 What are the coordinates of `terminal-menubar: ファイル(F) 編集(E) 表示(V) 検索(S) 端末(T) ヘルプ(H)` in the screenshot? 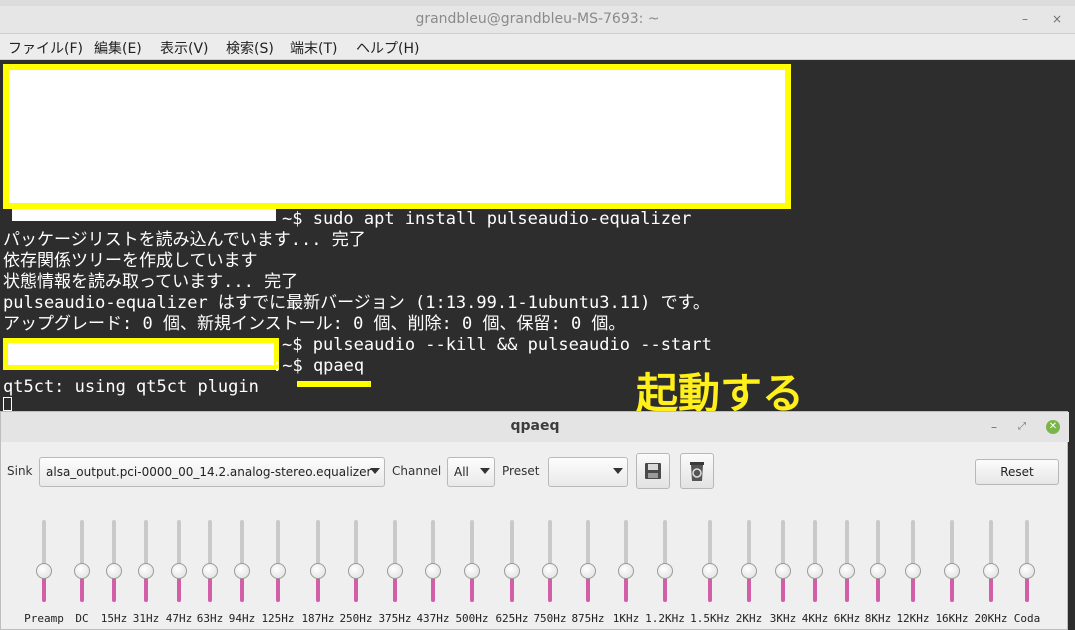 It's located at (537, 47).